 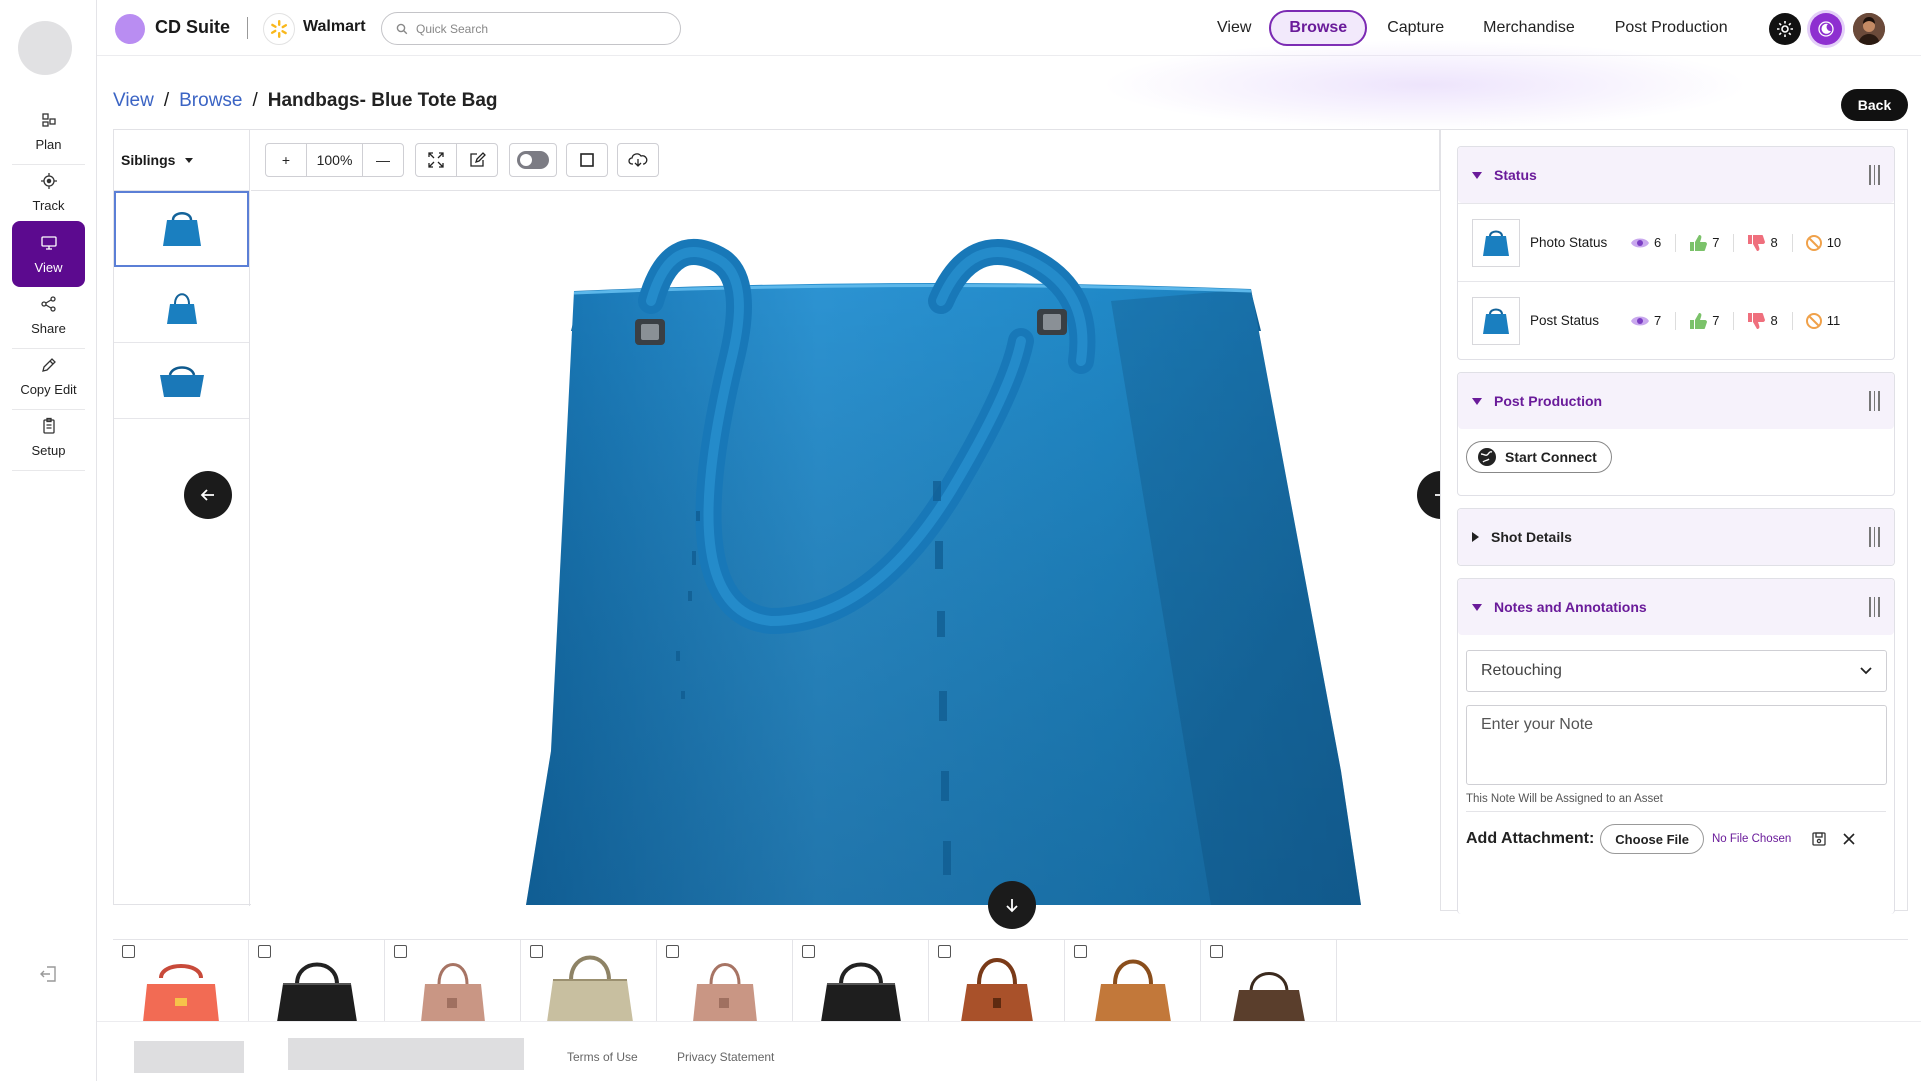 I want to click on nav-view: View, so click(x=1234, y=28).